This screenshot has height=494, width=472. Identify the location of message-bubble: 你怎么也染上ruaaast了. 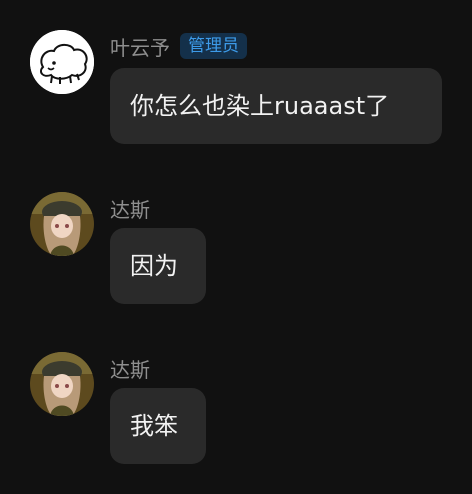
(276, 106).